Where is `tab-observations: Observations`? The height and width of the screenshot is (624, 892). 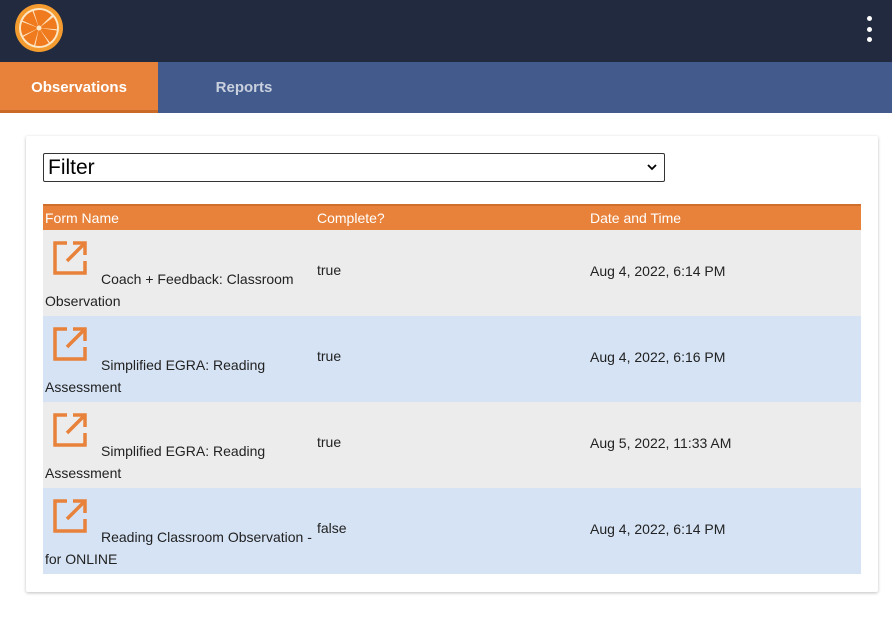 tab-observations: Observations is located at coordinates (79, 87).